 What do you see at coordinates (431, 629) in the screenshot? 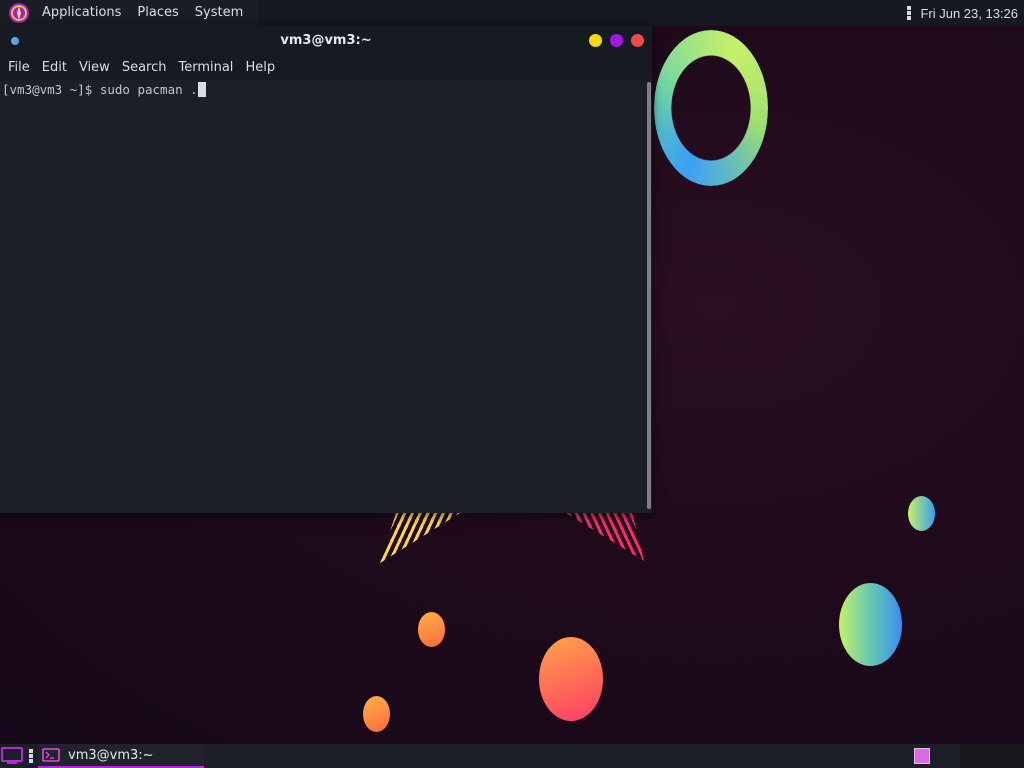
I see `wallpaper-bubble-orange-small` at bounding box center [431, 629].